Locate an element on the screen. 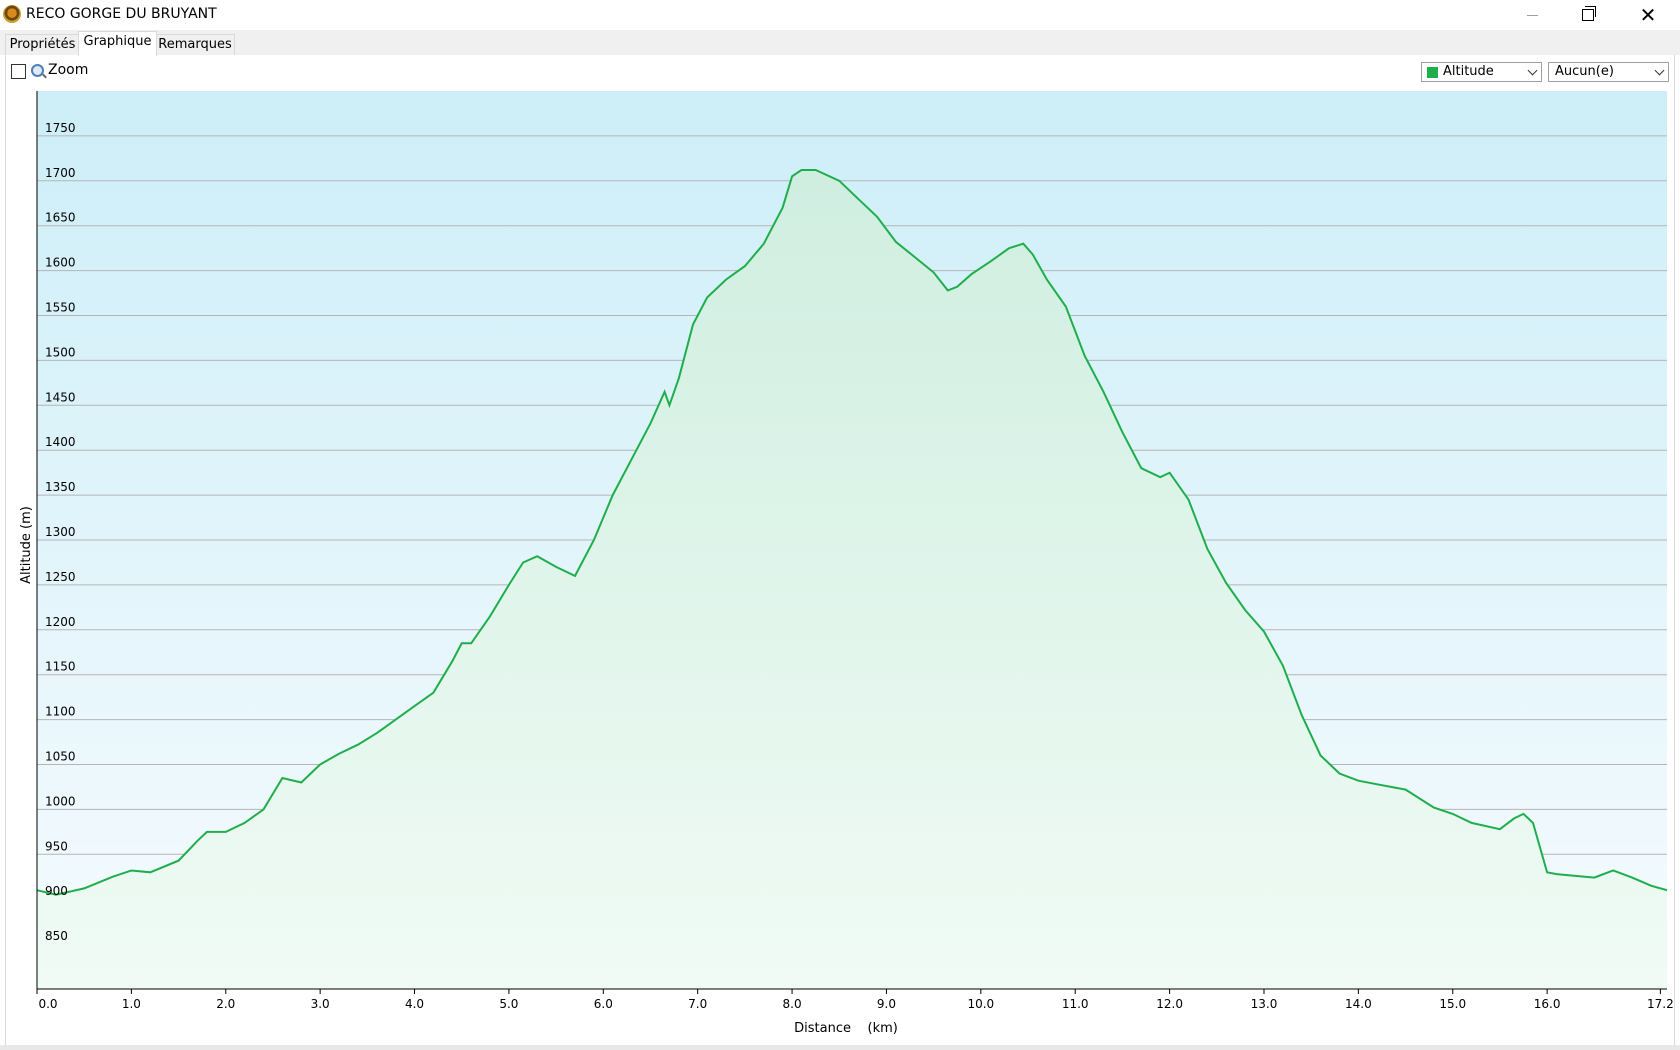 The image size is (1680, 1050). y-tick-label: 1300 is located at coordinates (60, 532).